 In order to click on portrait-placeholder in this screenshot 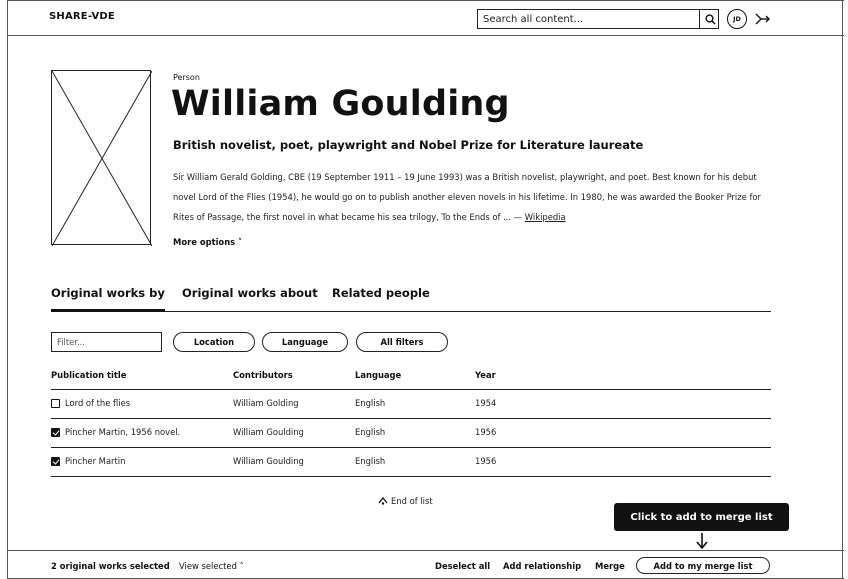, I will do `click(101, 158)`.